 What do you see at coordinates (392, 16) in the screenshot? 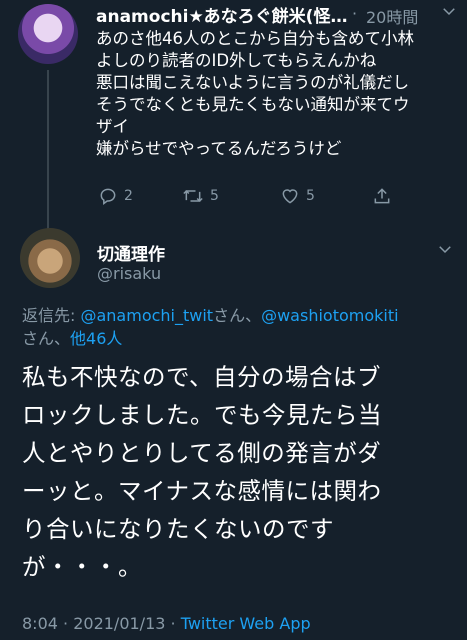
I see `tweet-time: 20時間` at bounding box center [392, 16].